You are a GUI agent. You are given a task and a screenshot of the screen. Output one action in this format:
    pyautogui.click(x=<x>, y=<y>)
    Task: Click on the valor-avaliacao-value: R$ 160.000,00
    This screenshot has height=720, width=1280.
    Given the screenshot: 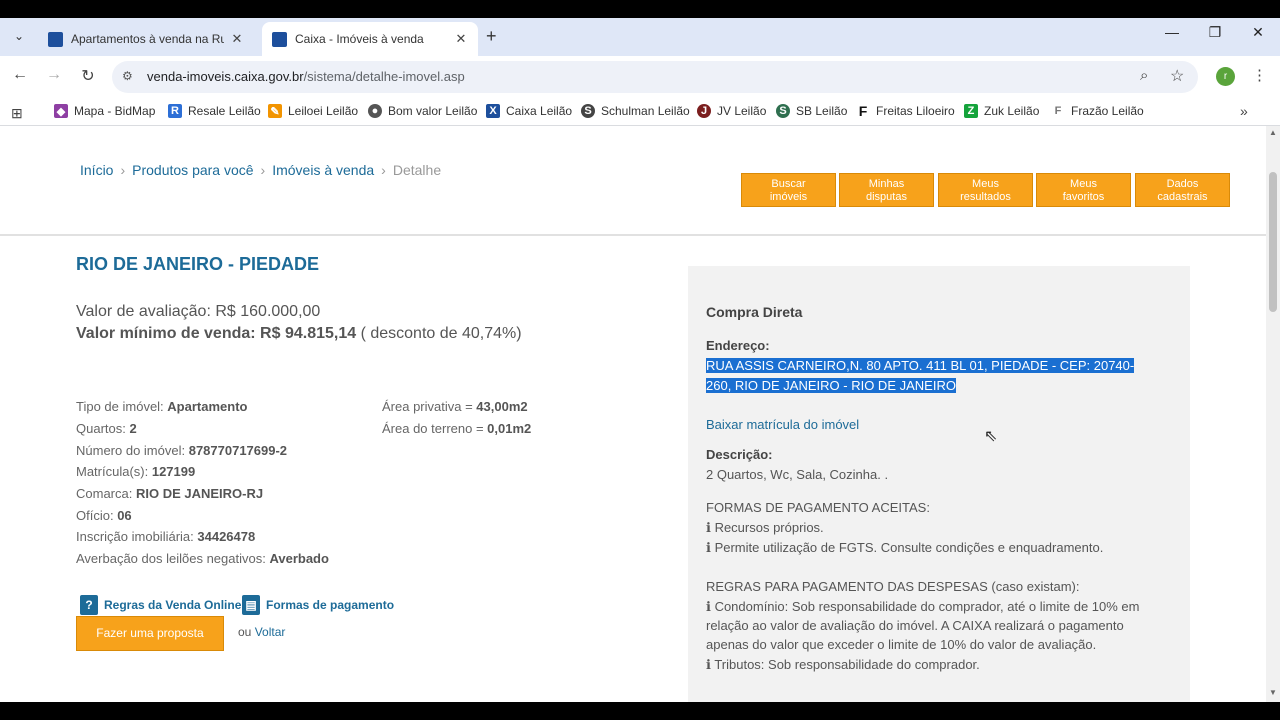 What is the action you would take?
    pyautogui.click(x=268, y=311)
    